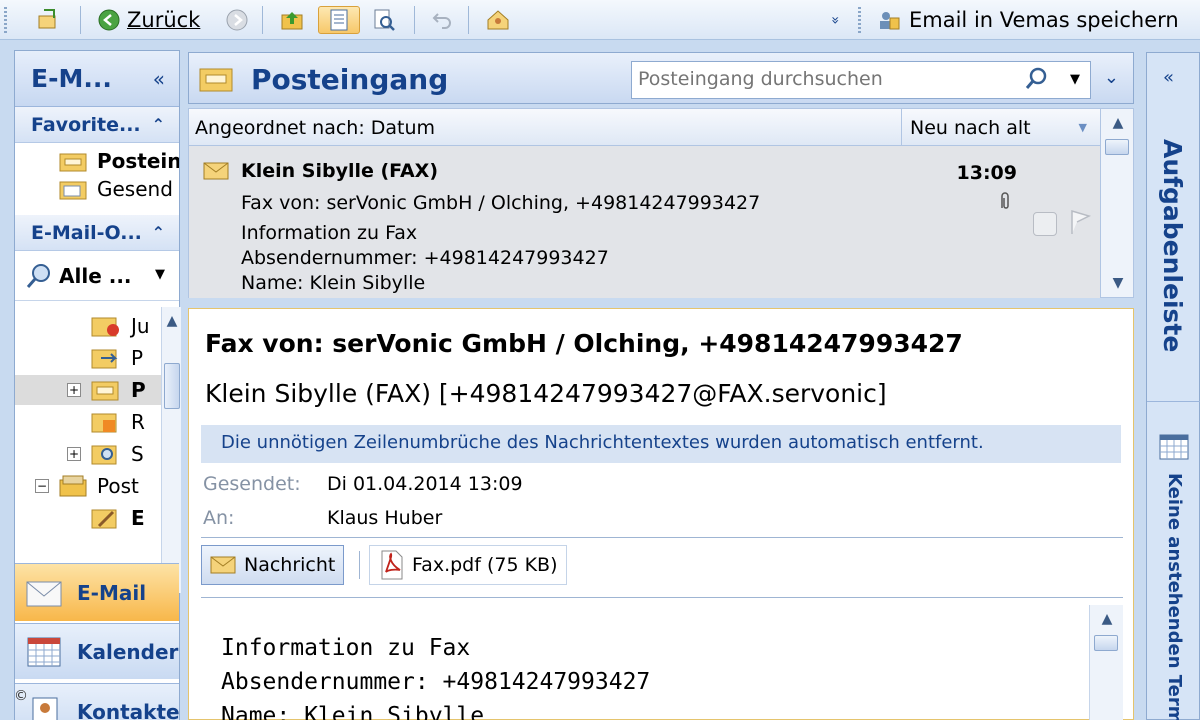 This screenshot has height=720, width=1200. What do you see at coordinates (1045, 224) in the screenshot?
I see `category-checkbox` at bounding box center [1045, 224].